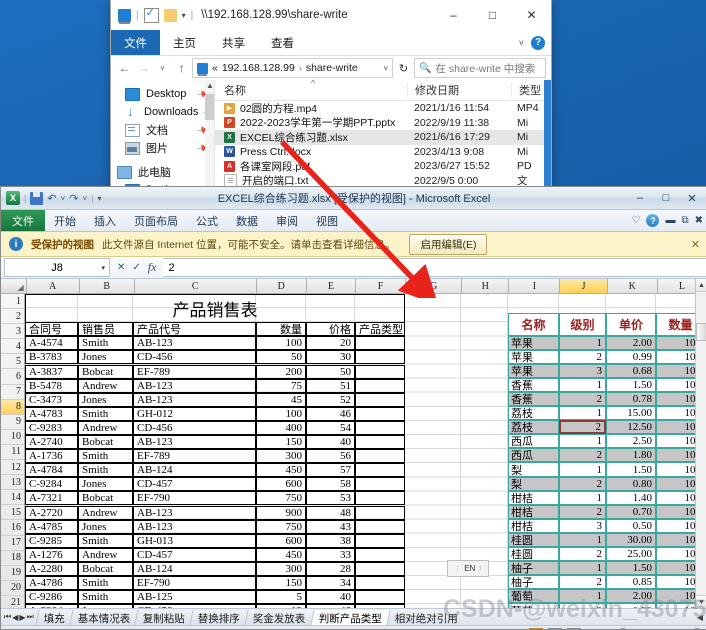 The image size is (706, 630). What do you see at coordinates (184, 15) in the screenshot?
I see `dropdown-caret-icon: ▾` at bounding box center [184, 15].